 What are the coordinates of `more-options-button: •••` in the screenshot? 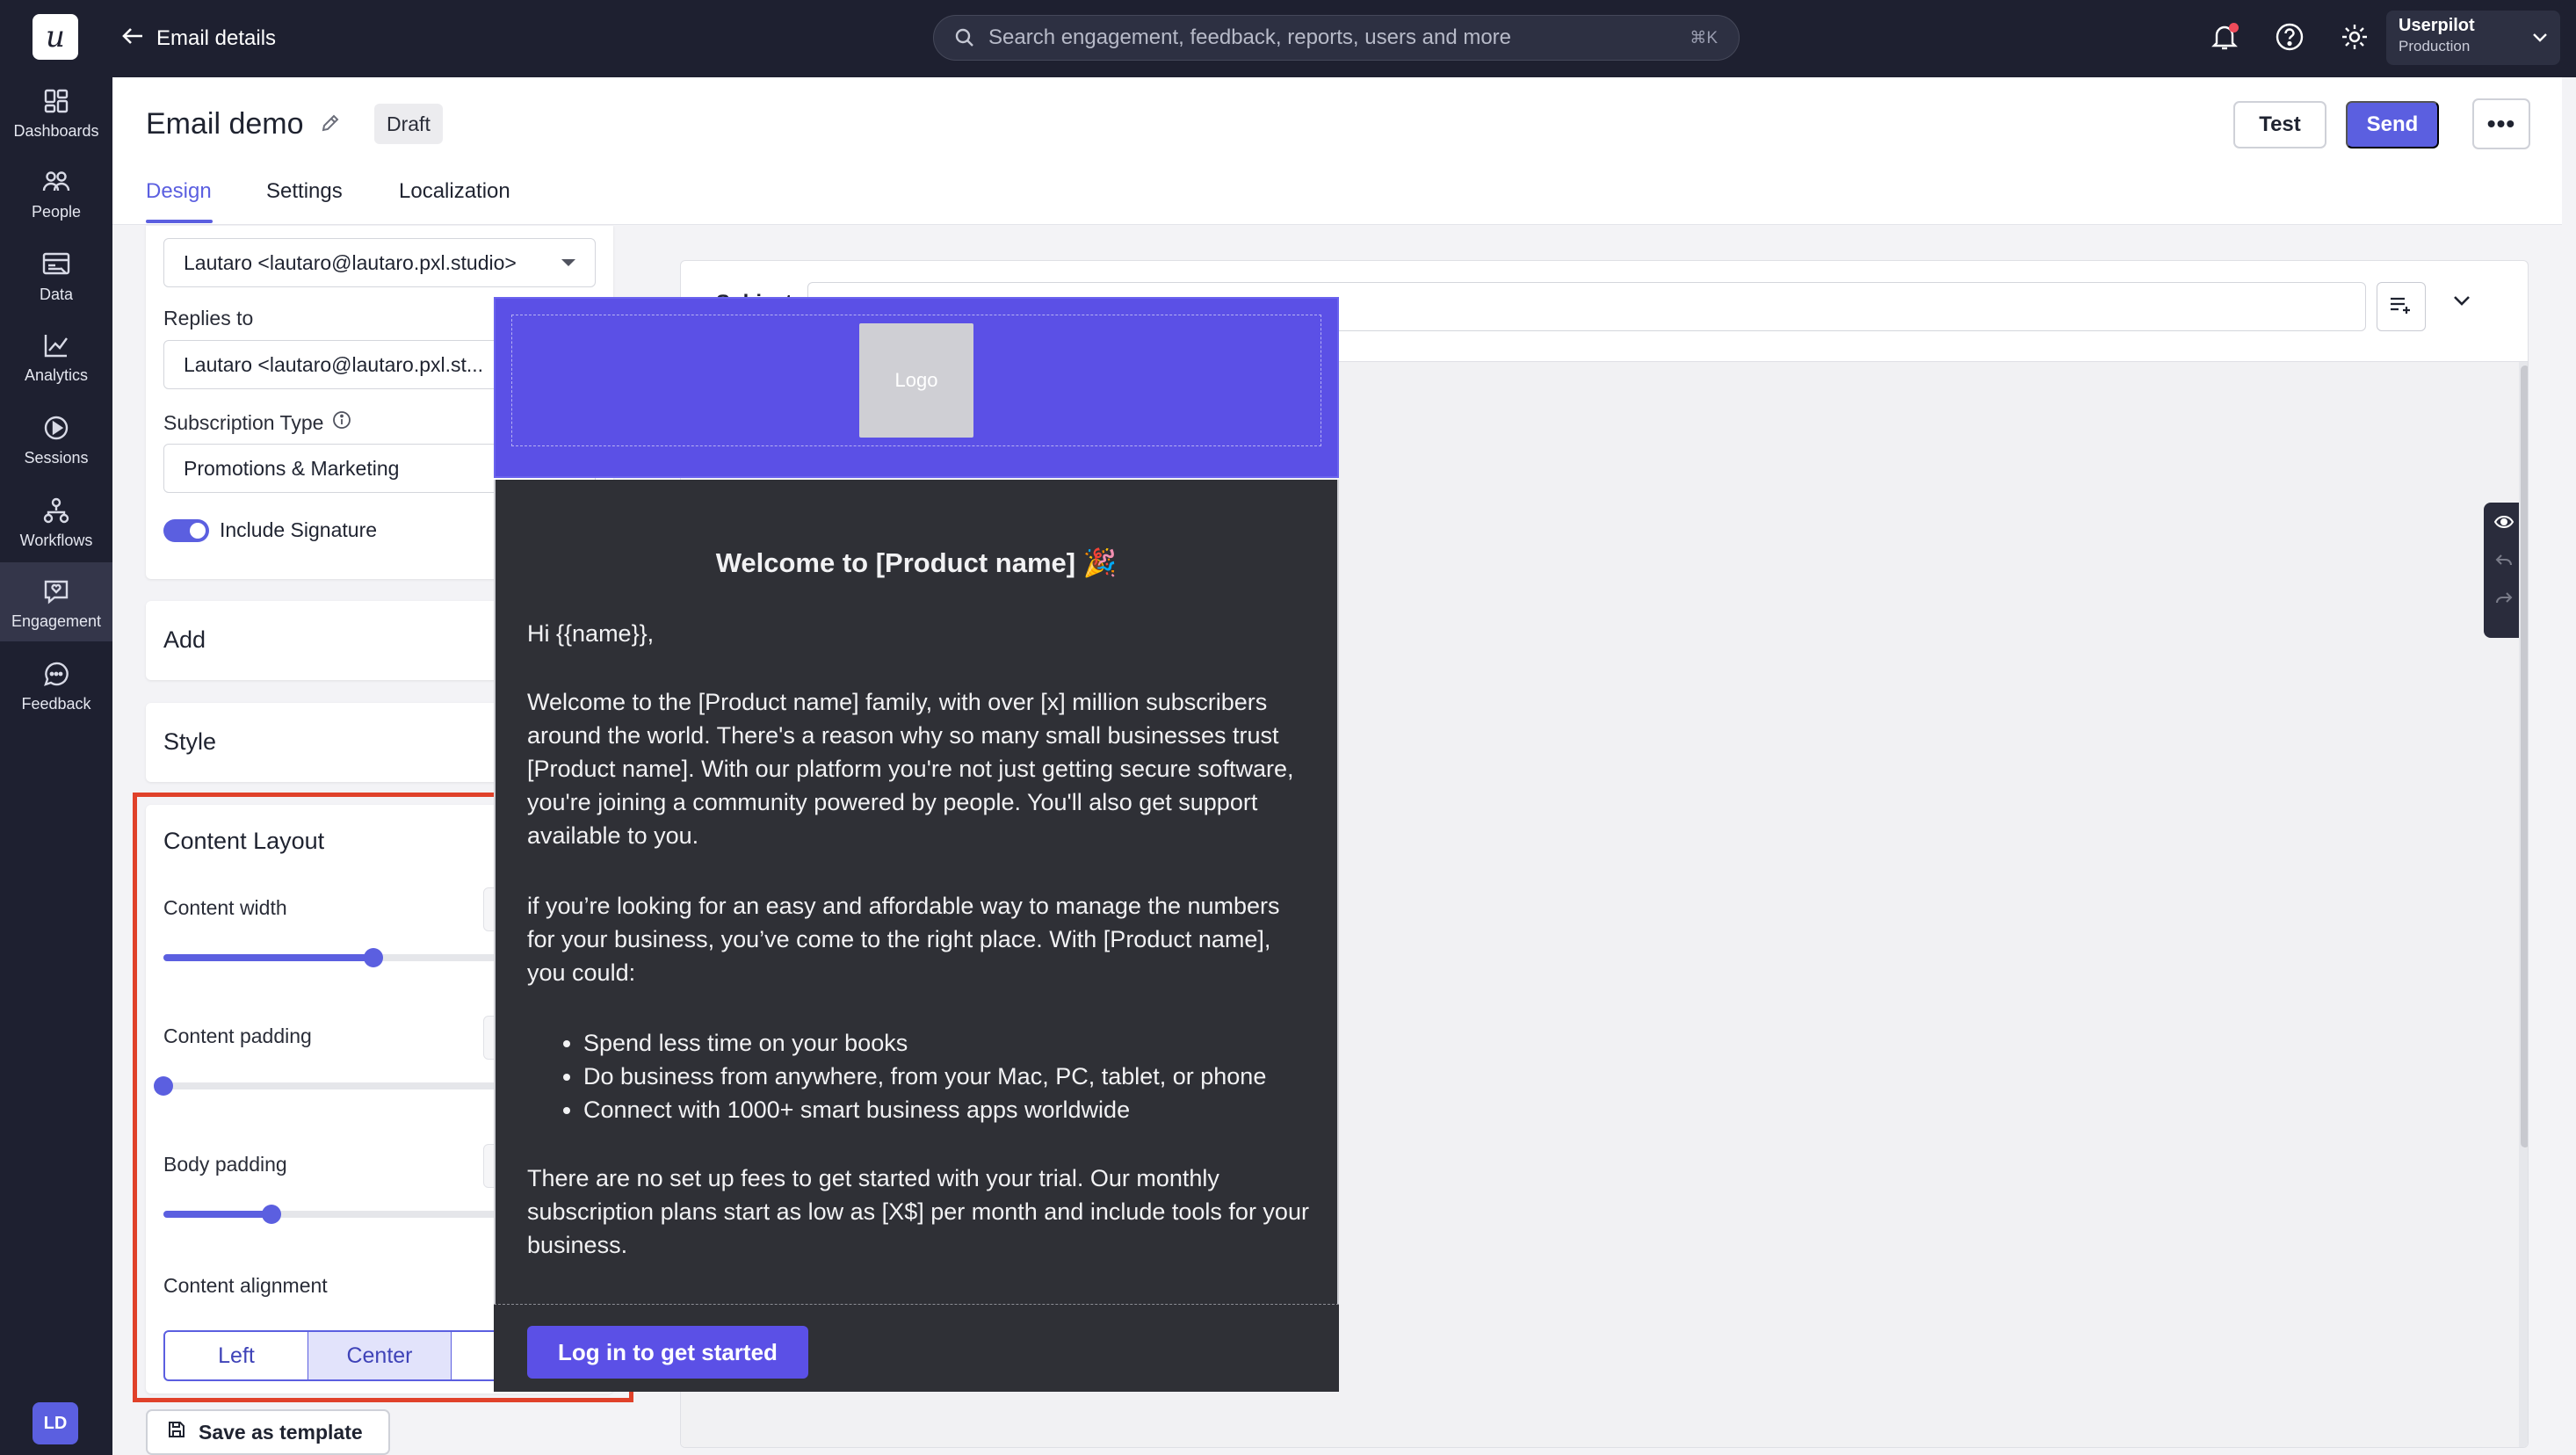 It's located at (2501, 123).